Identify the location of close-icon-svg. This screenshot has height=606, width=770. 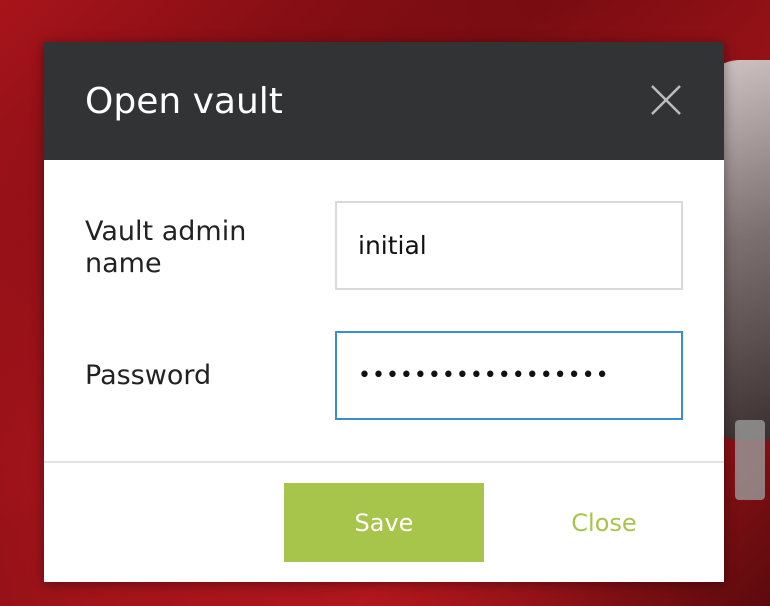
(666, 100).